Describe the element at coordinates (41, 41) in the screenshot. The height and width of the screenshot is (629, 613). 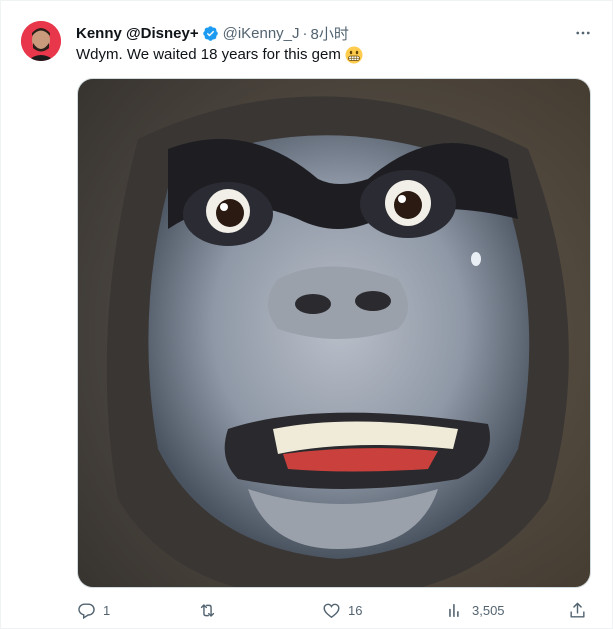
I see `avatar` at that location.